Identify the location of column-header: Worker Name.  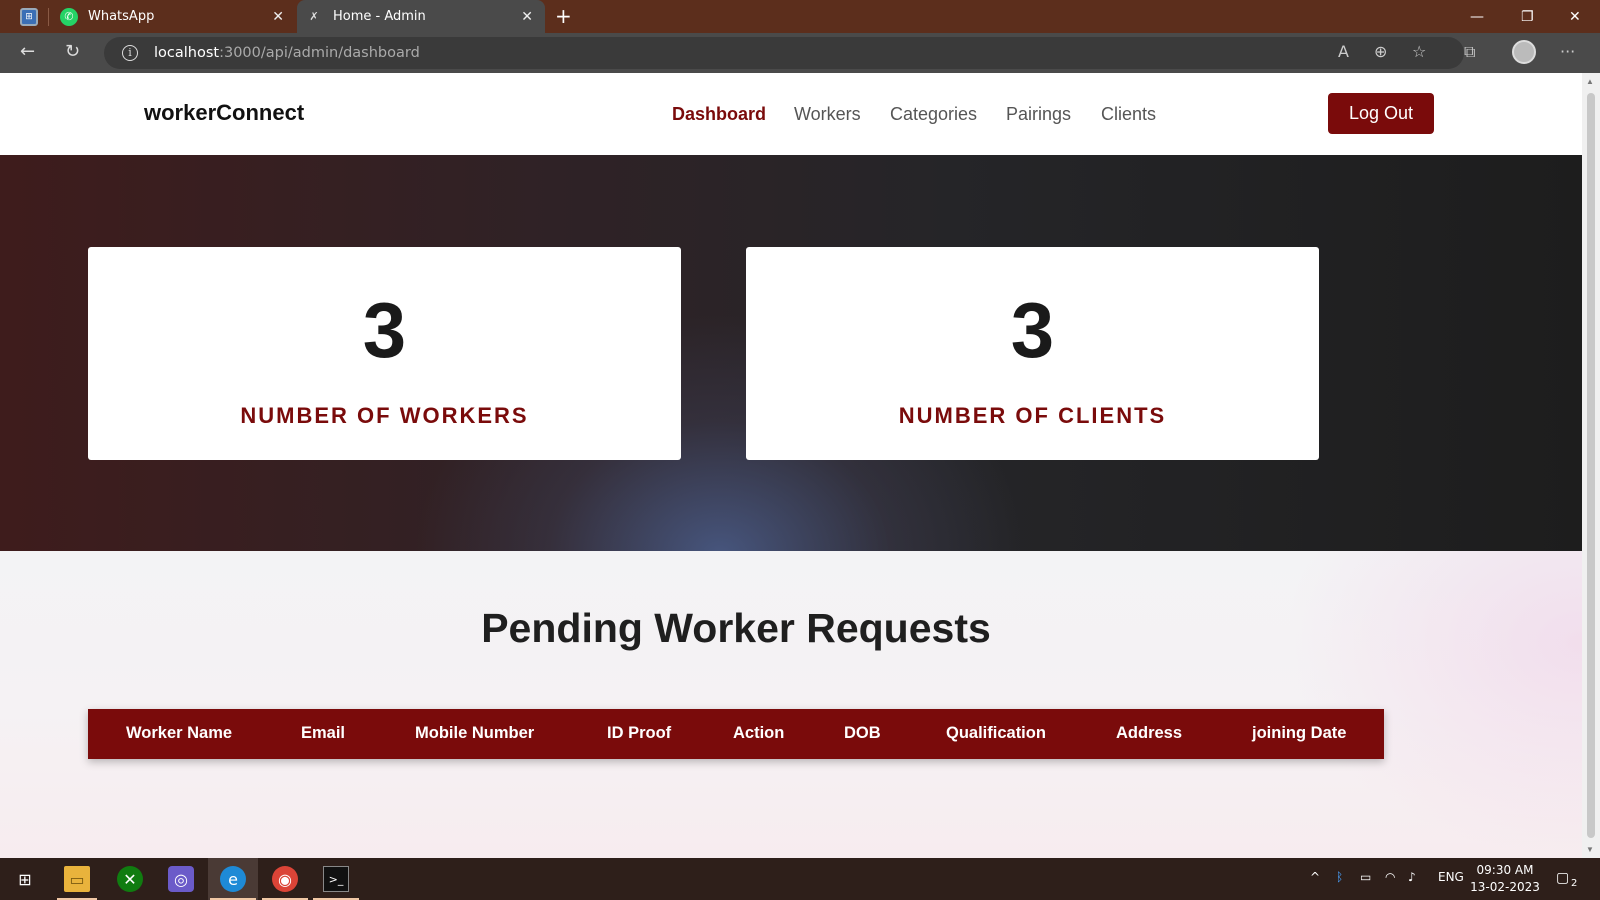
(179, 733).